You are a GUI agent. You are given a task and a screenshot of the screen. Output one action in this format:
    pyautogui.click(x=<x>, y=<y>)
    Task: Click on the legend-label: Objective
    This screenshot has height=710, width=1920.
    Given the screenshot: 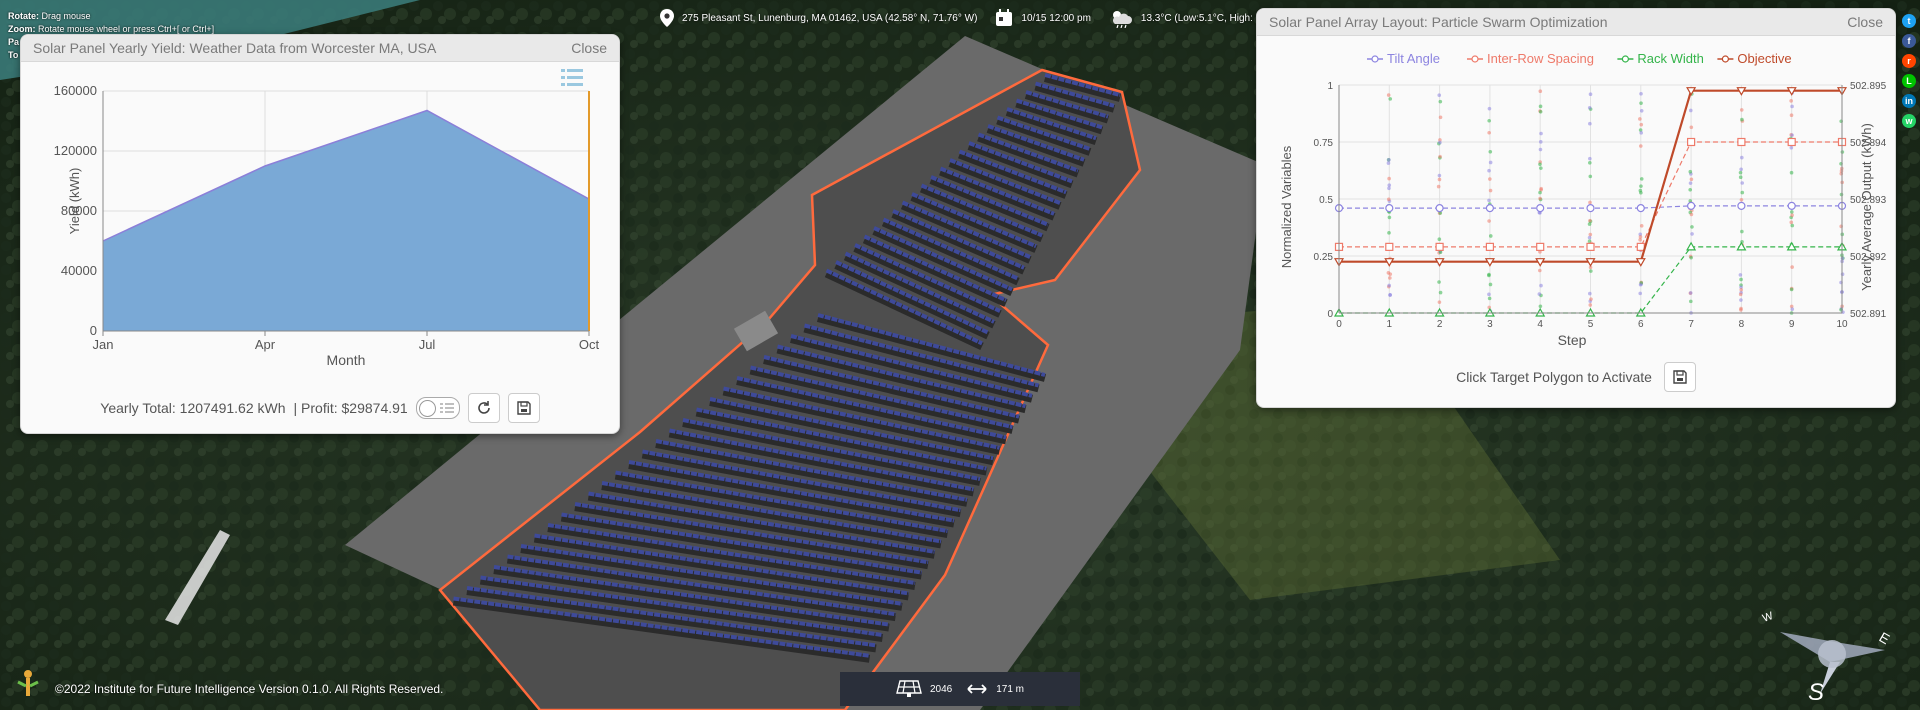 What is the action you would take?
    pyautogui.click(x=1764, y=58)
    